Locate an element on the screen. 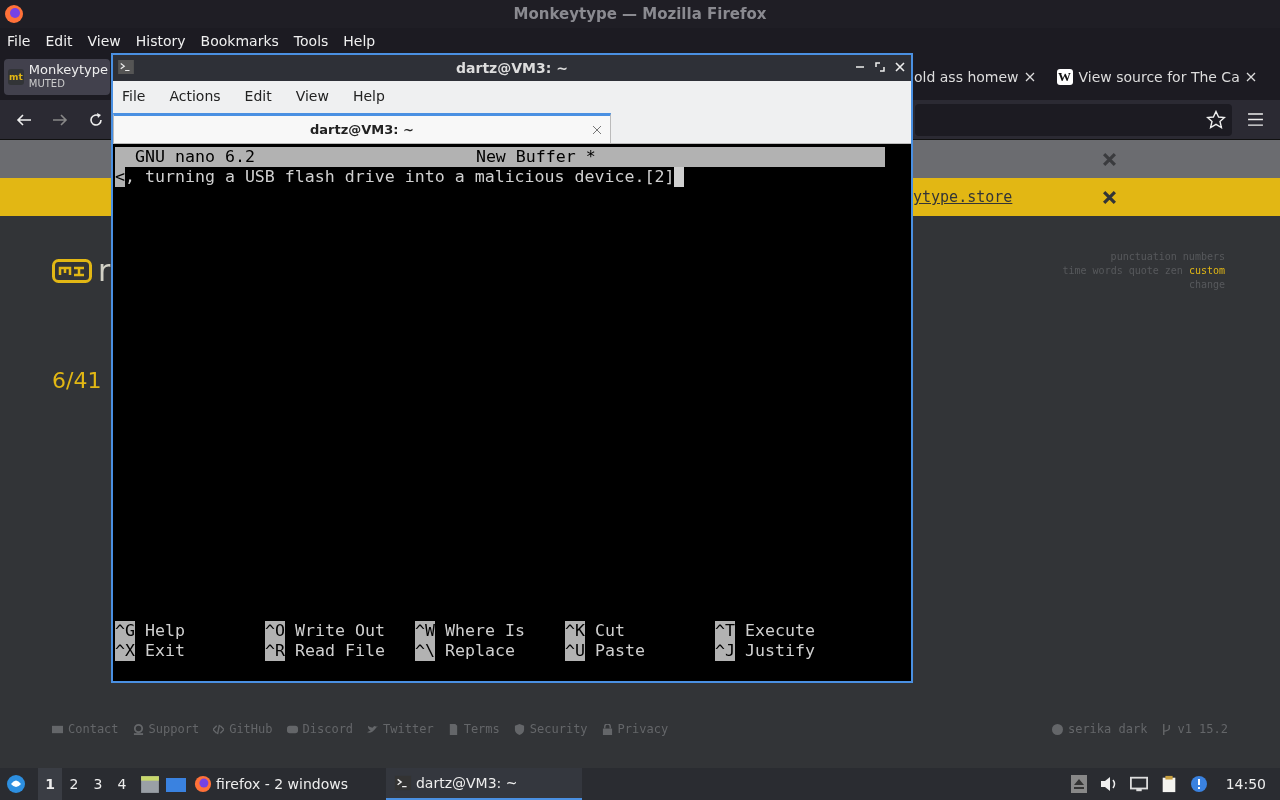  shortcut-label: Paste is located at coordinates (620, 651).